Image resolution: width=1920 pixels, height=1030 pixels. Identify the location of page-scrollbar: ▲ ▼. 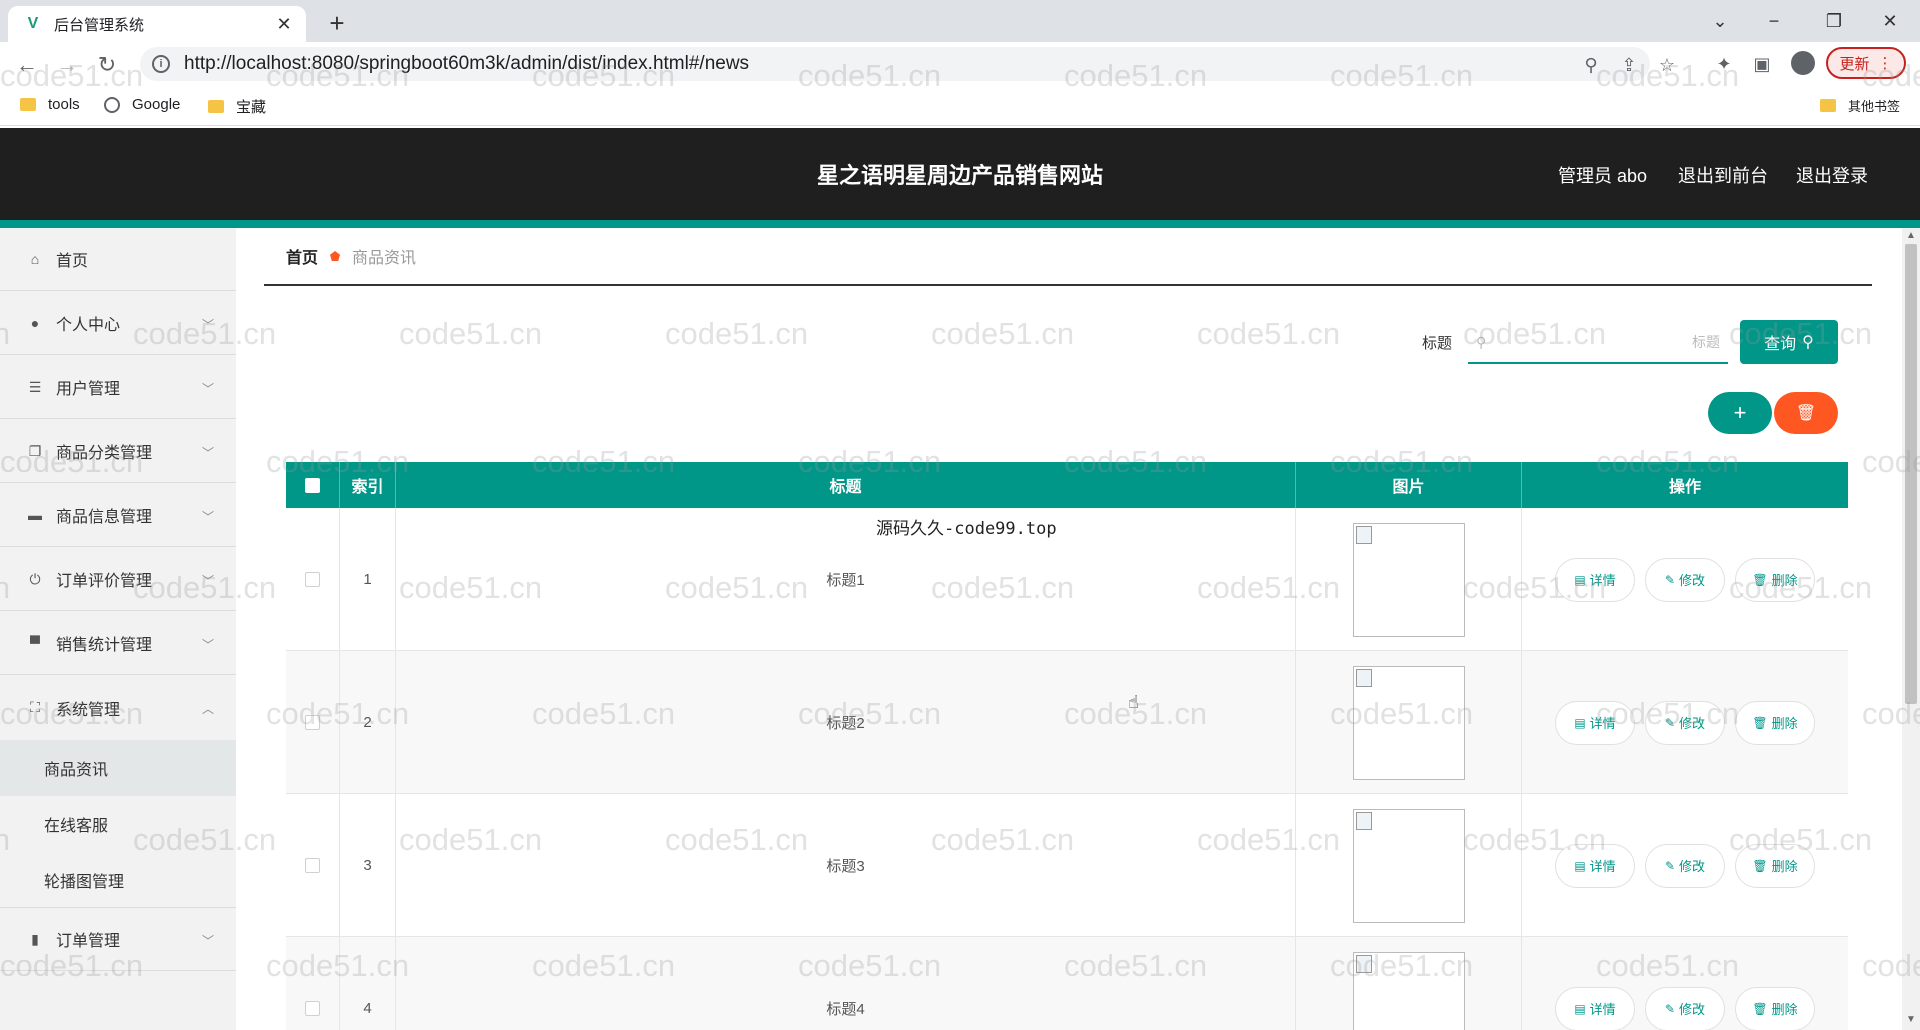
(1911, 629).